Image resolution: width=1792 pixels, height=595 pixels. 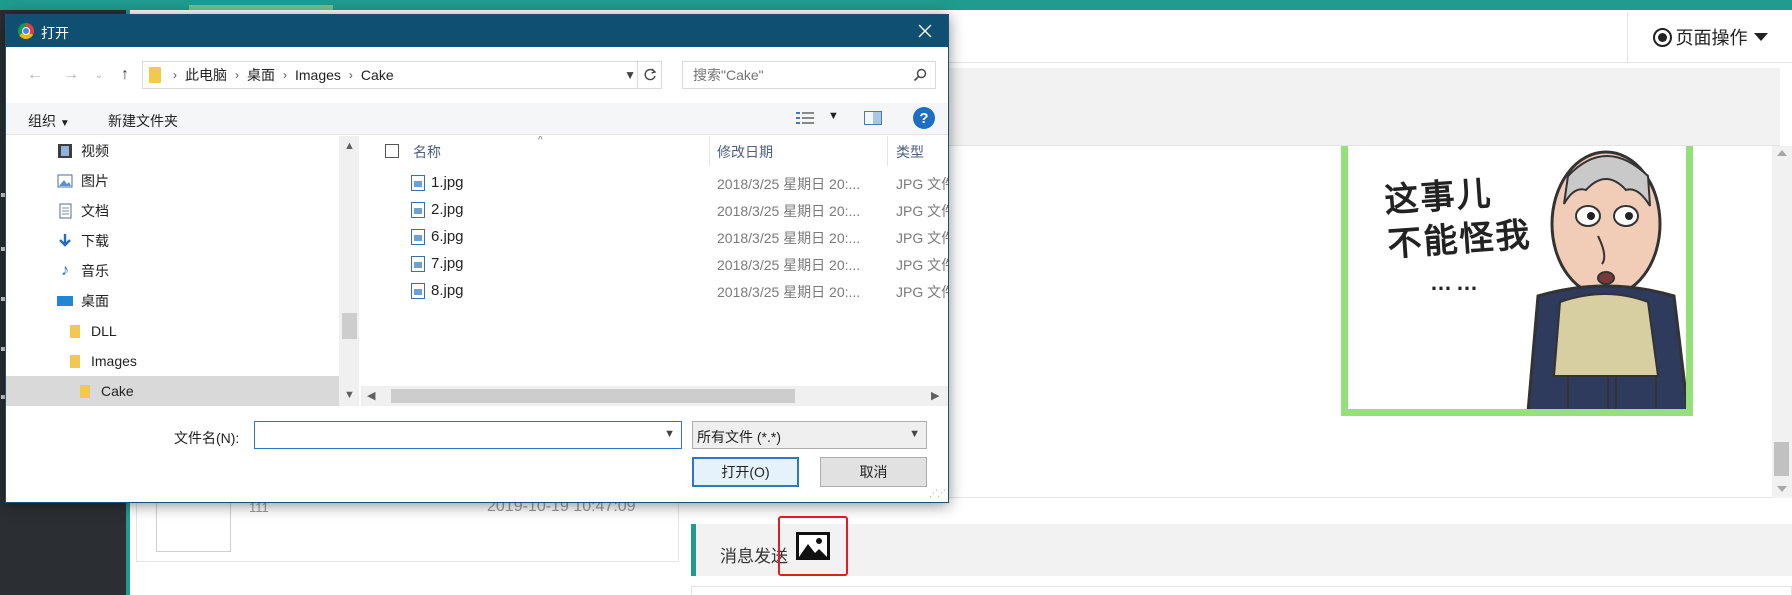 I want to click on resize-grip-icon: ⋰⋰, so click(x=937, y=493).